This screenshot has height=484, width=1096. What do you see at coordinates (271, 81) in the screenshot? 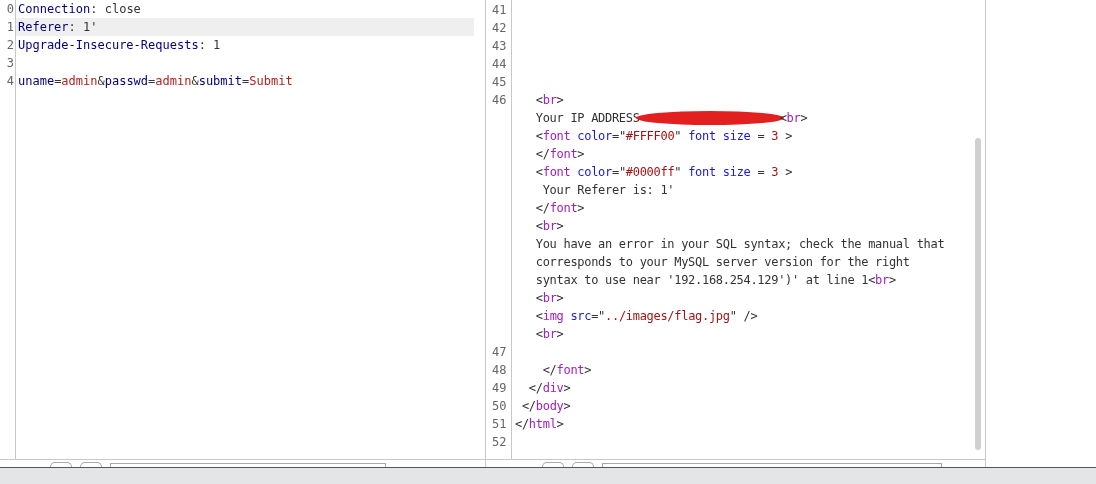
I see `code-token: Submit` at bounding box center [271, 81].